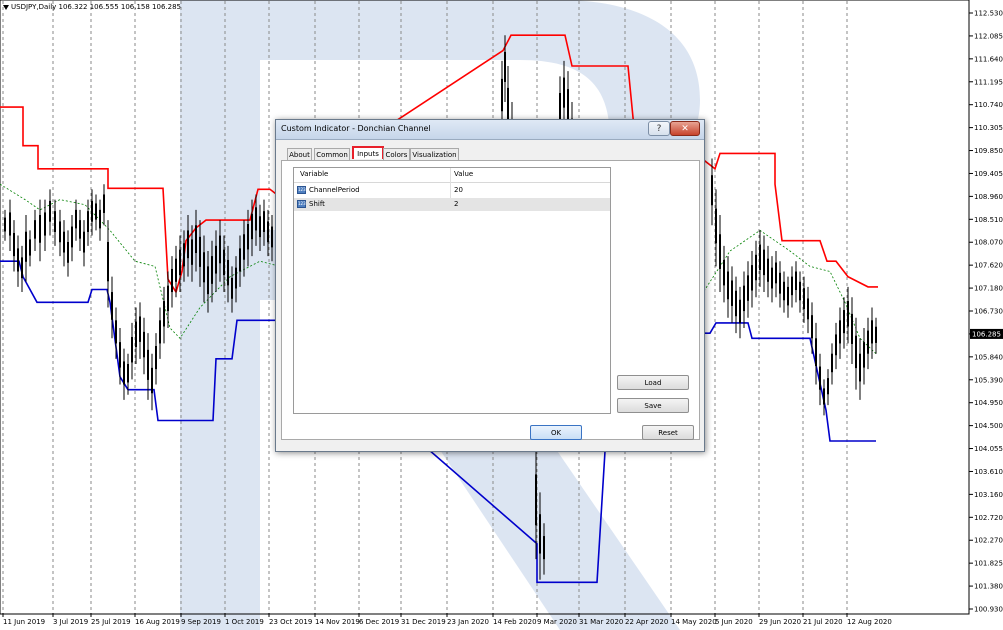 This screenshot has height=630, width=1003. Describe the element at coordinates (668, 432) in the screenshot. I see `reset-button: Reset` at that location.